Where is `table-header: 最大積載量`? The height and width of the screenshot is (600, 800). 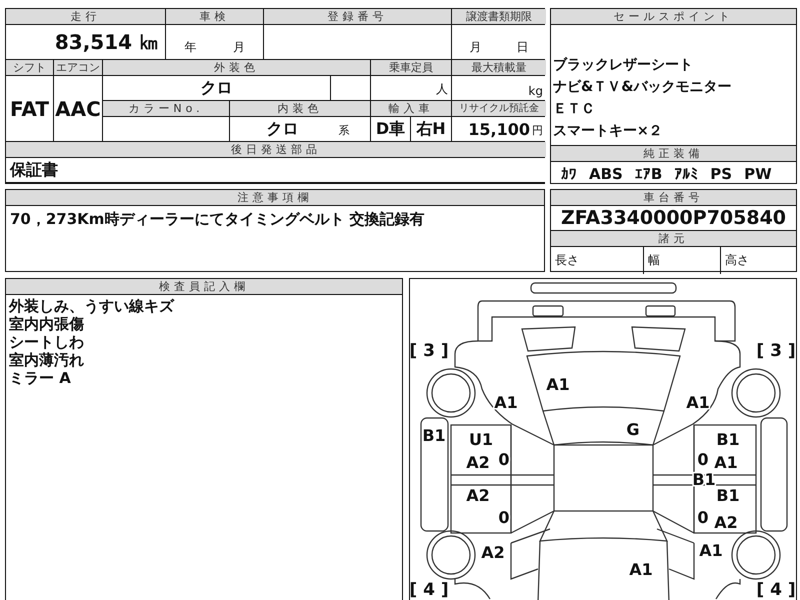 table-header: 最大積載量 is located at coordinates (499, 67).